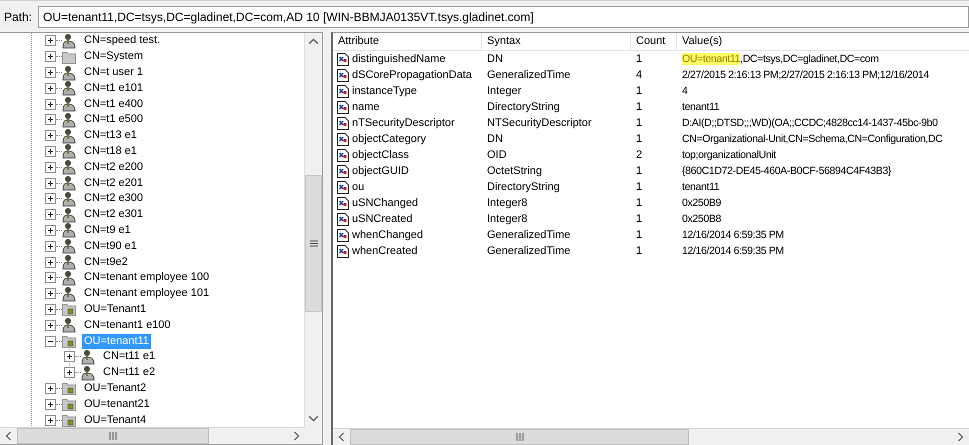 This screenshot has width=969, height=445. I want to click on tree-item: CN=tenant1 e100, so click(127, 325).